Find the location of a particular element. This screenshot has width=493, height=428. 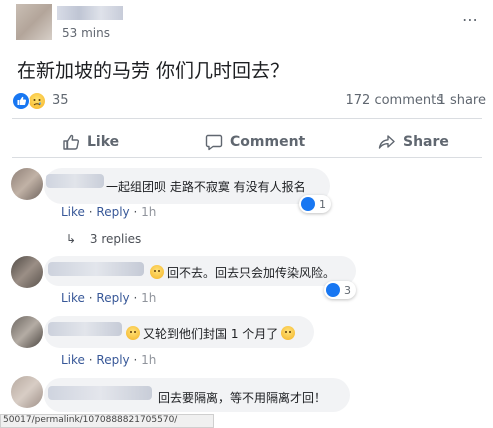

comment-reaction-pill: 3 is located at coordinates (340, 290).